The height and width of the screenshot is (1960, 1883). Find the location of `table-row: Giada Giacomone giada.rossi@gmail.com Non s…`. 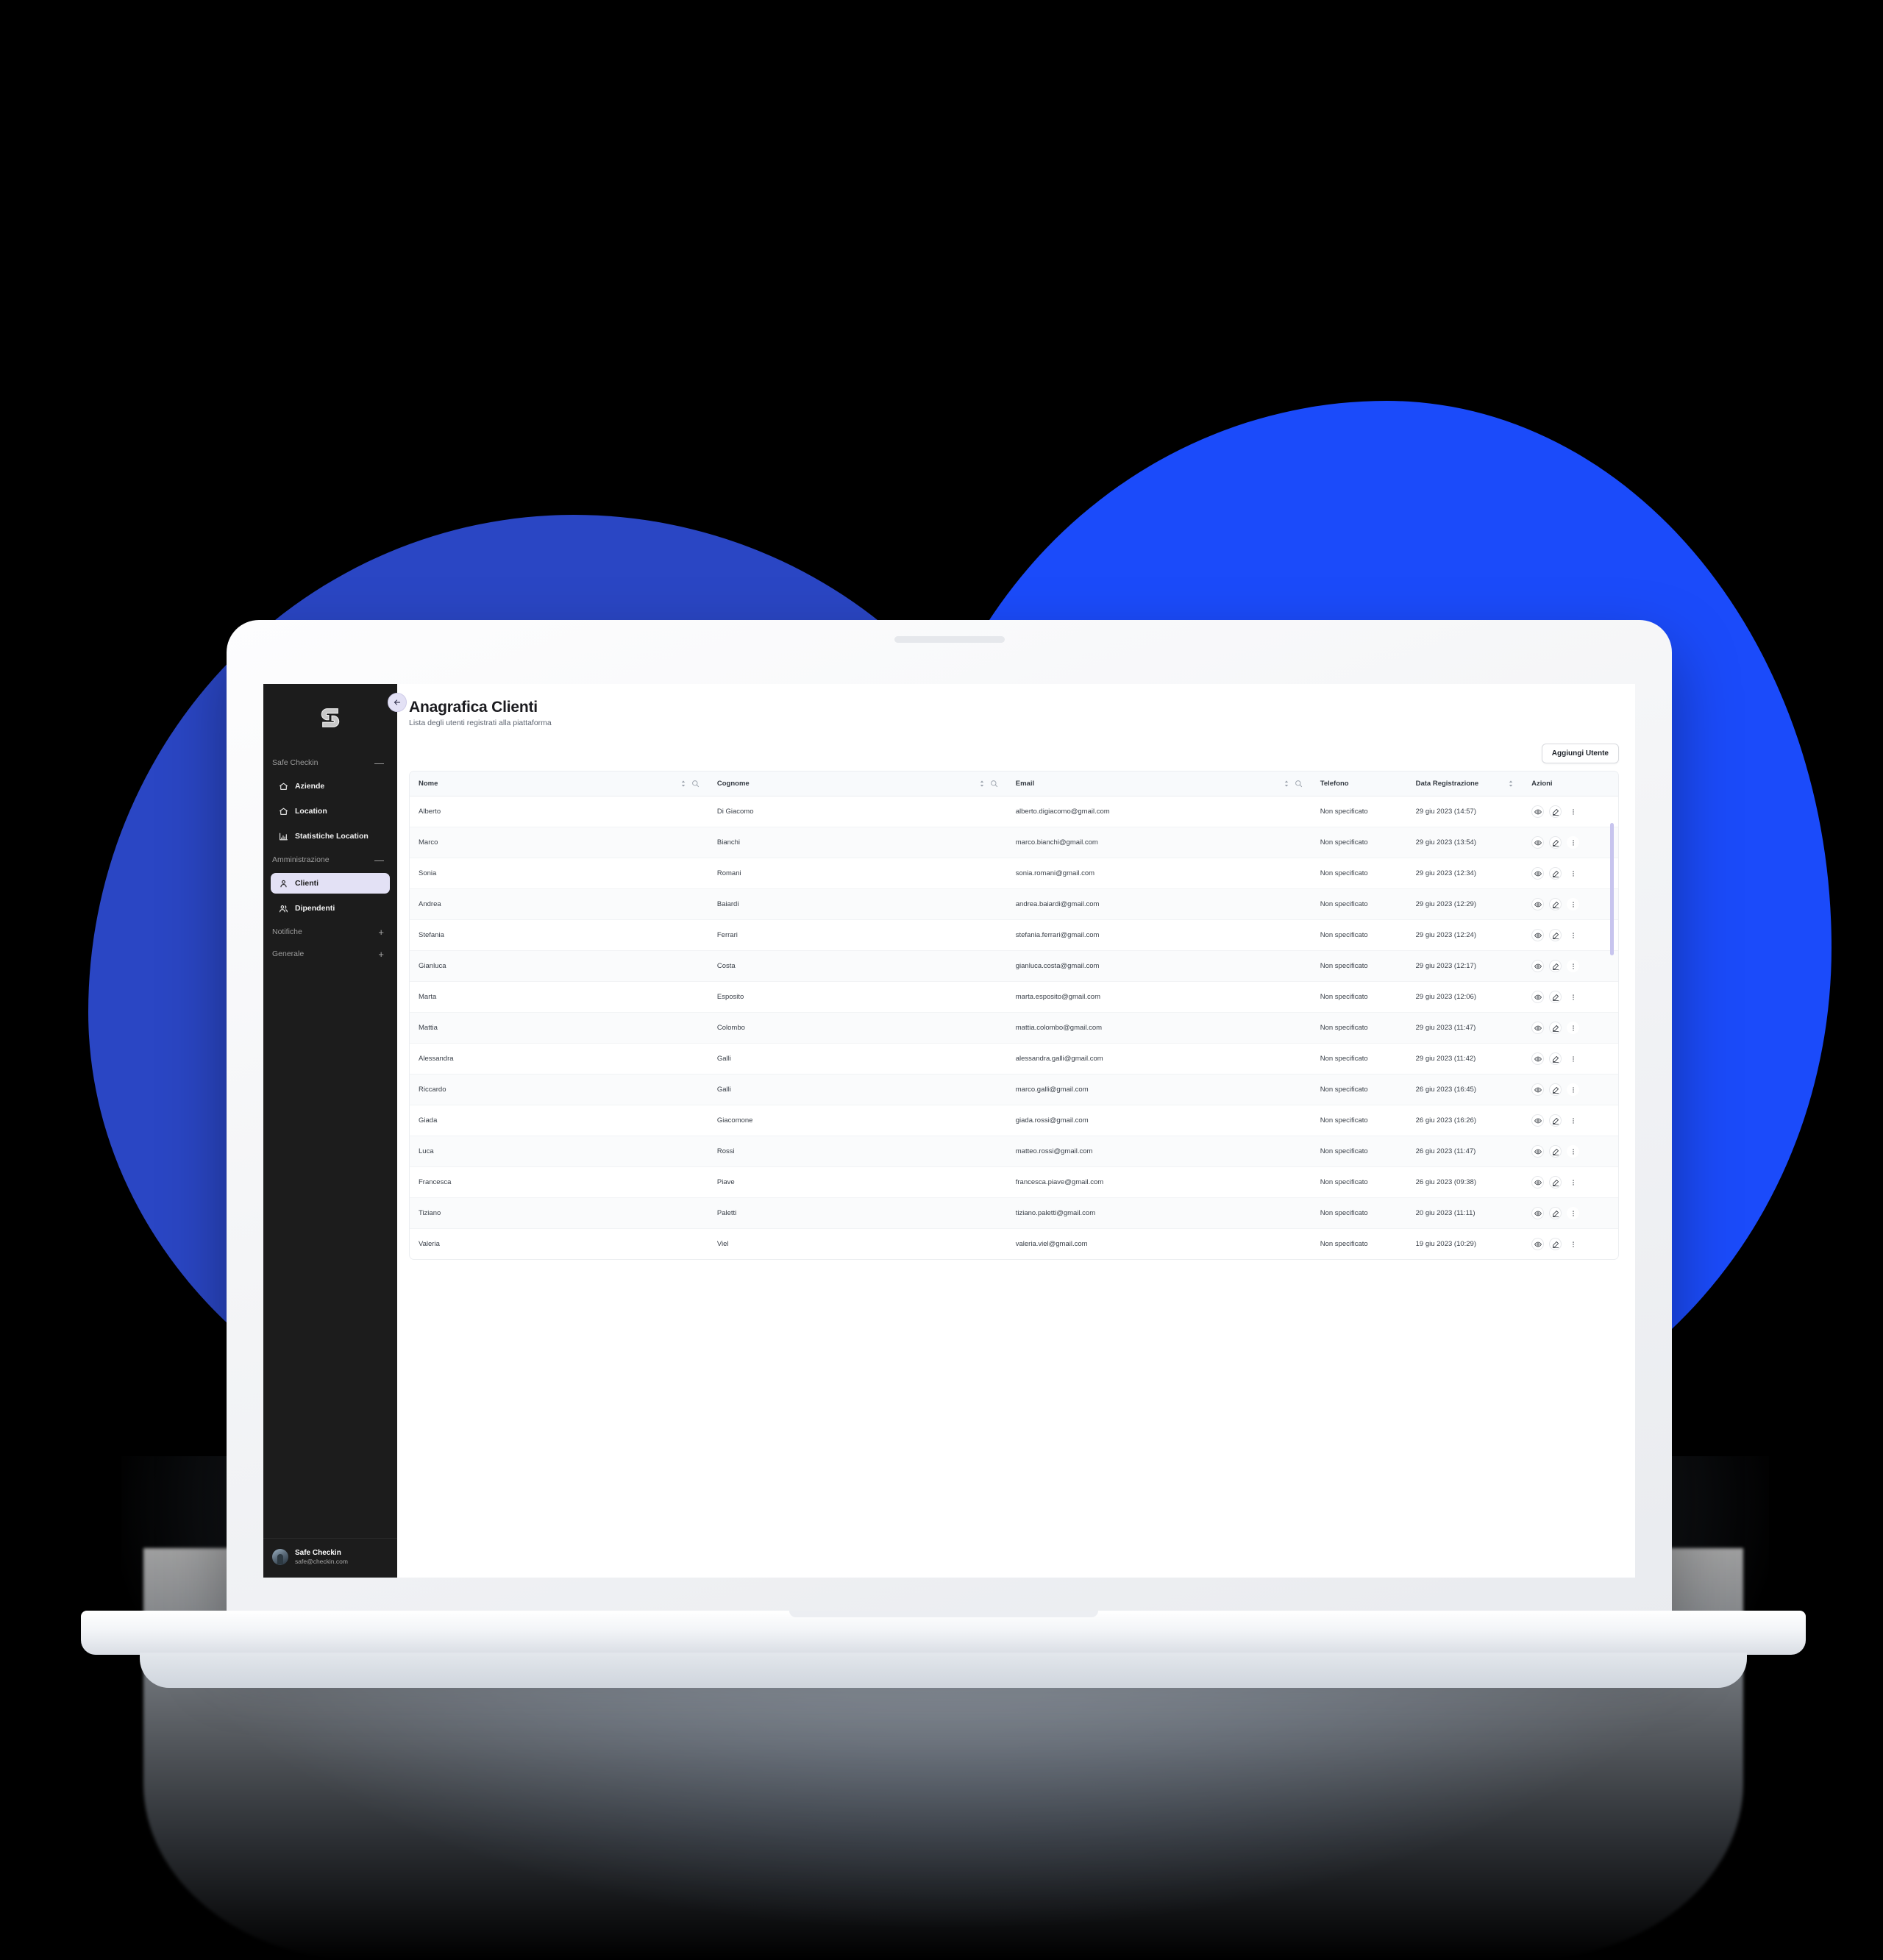

table-row: Giada Giacomone giada.rossi@gmail.com Non s… is located at coordinates (1014, 1120).